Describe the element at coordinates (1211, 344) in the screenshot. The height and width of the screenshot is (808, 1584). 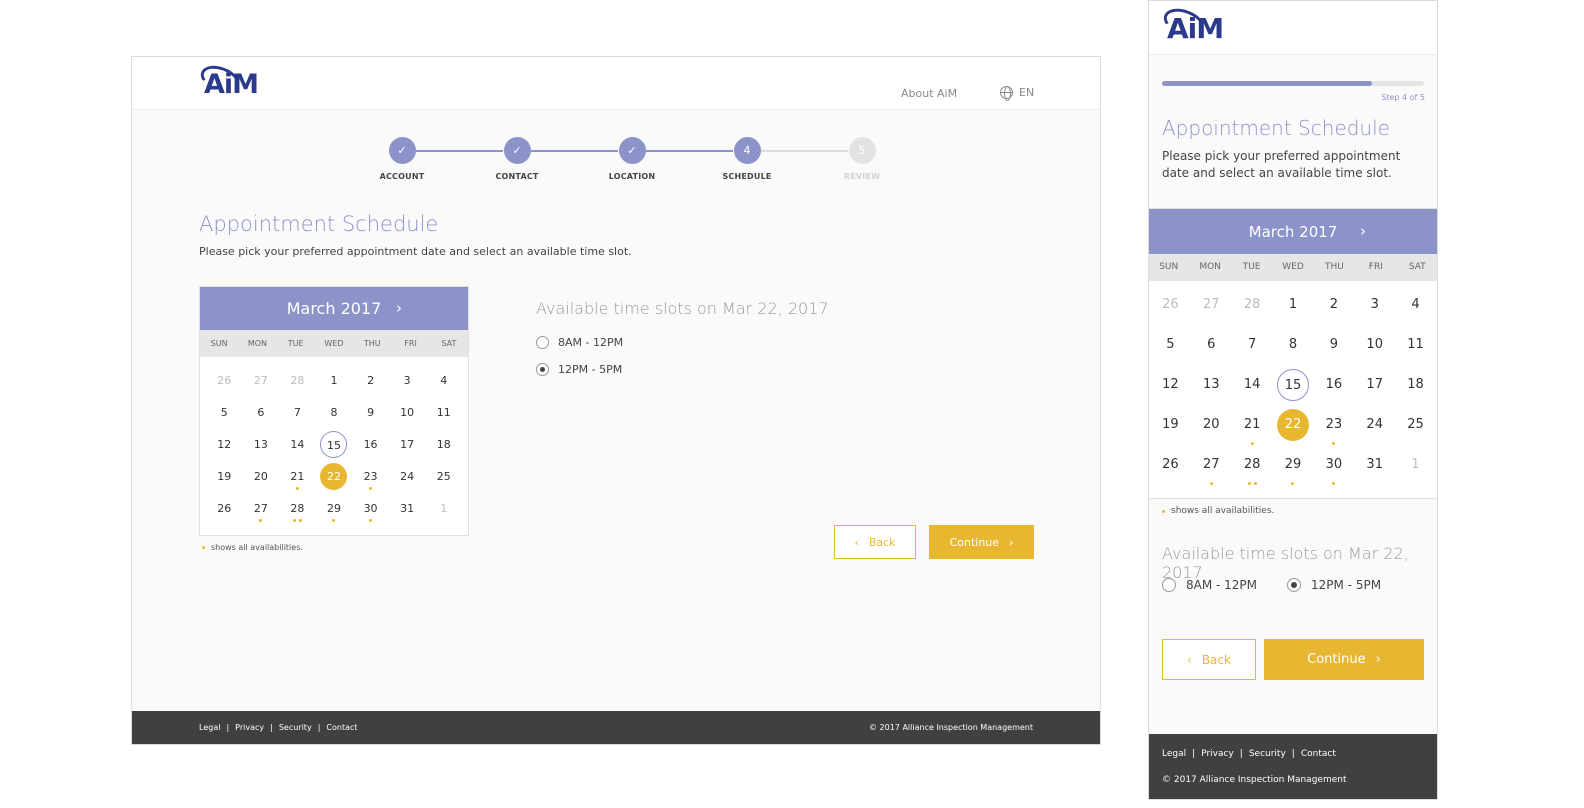
I see `day-number: 6` at that location.